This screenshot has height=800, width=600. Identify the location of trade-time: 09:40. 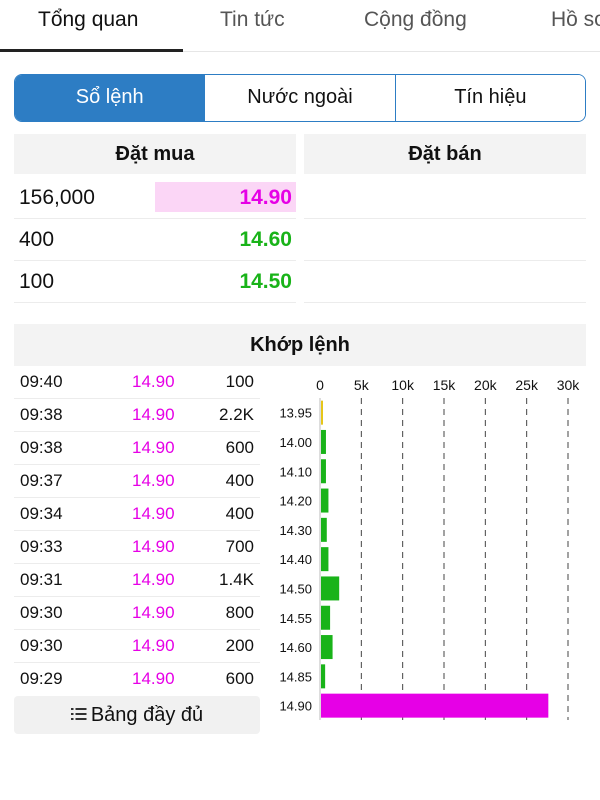
(41, 381).